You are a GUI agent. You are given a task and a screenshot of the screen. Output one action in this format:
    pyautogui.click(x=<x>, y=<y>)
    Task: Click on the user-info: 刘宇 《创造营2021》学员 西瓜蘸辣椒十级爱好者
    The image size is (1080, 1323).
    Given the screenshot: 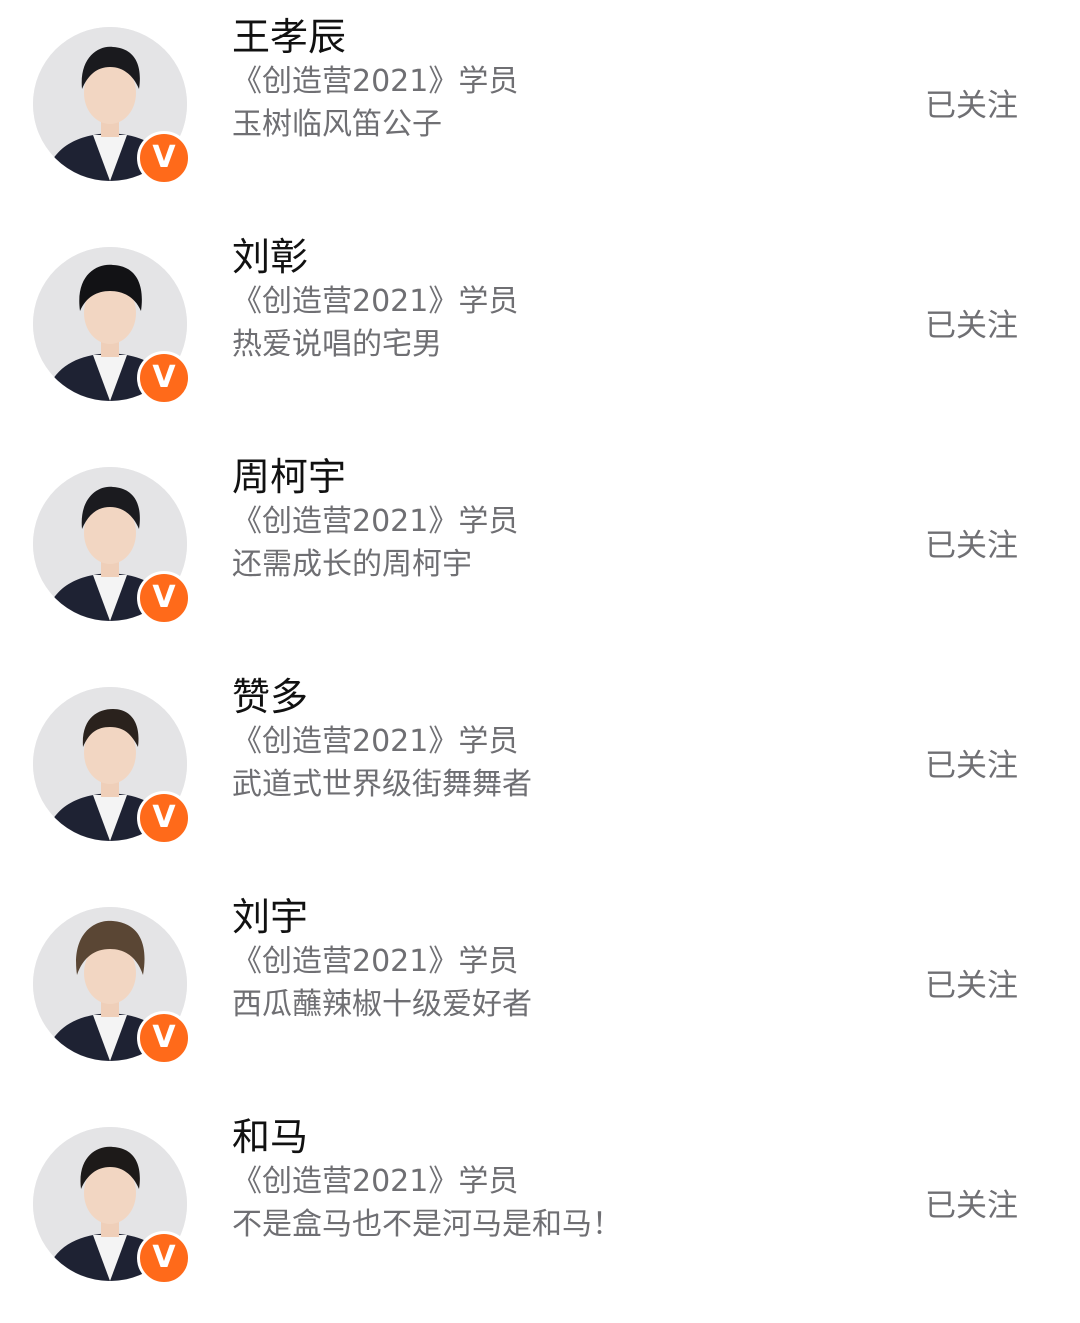 What is the action you would take?
    pyautogui.click(x=382, y=960)
    